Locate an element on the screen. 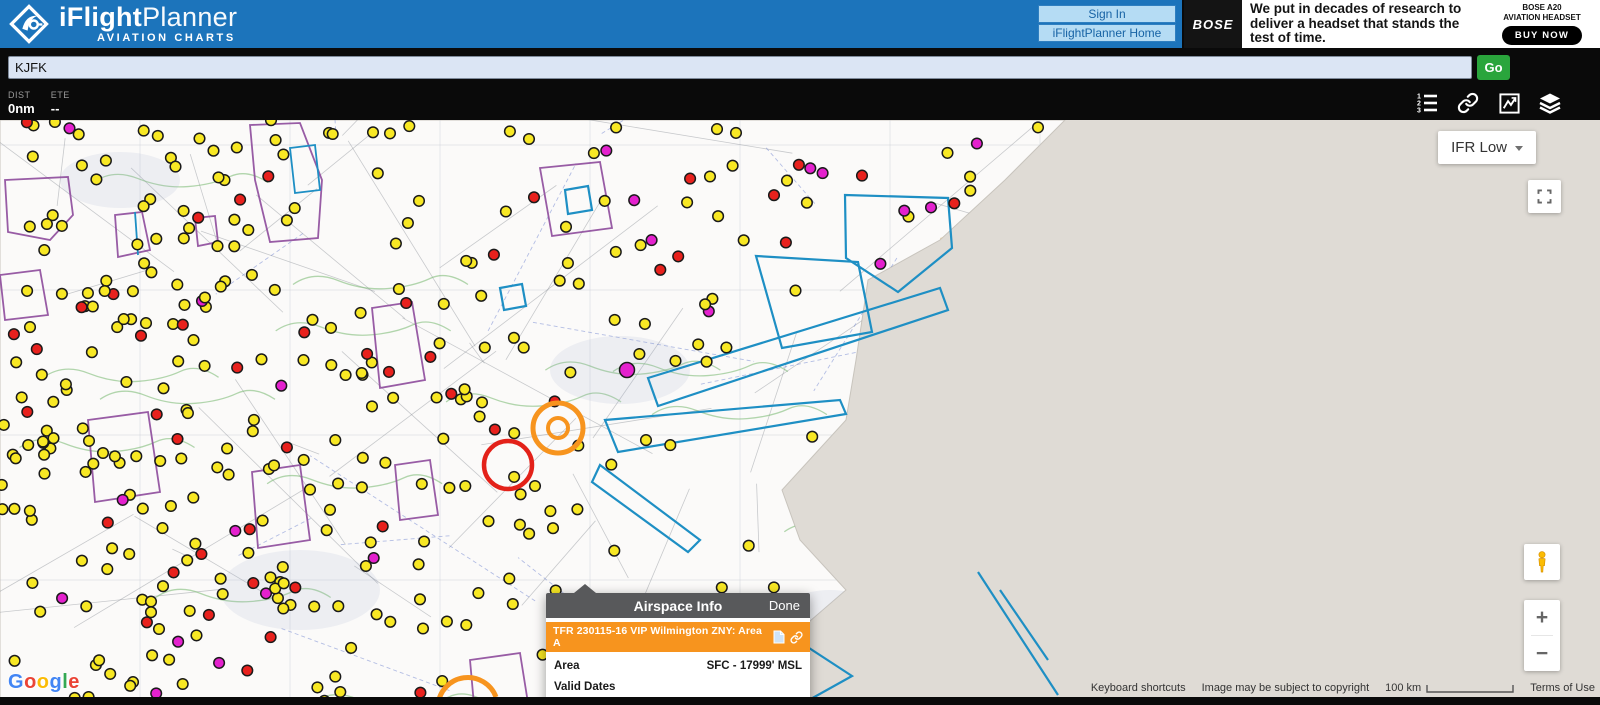  bottom-bar is located at coordinates (800, 701).